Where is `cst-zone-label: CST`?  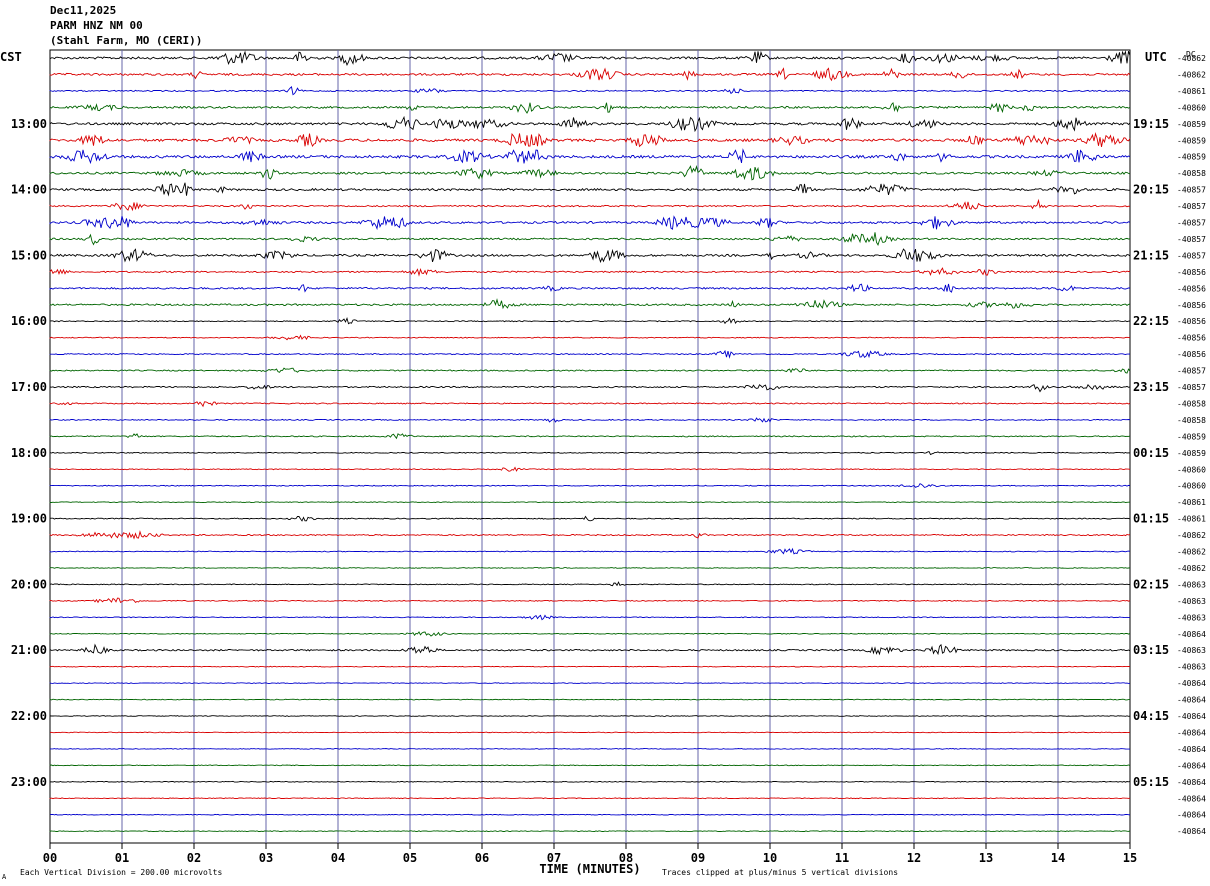 cst-zone-label: CST is located at coordinates (11, 57).